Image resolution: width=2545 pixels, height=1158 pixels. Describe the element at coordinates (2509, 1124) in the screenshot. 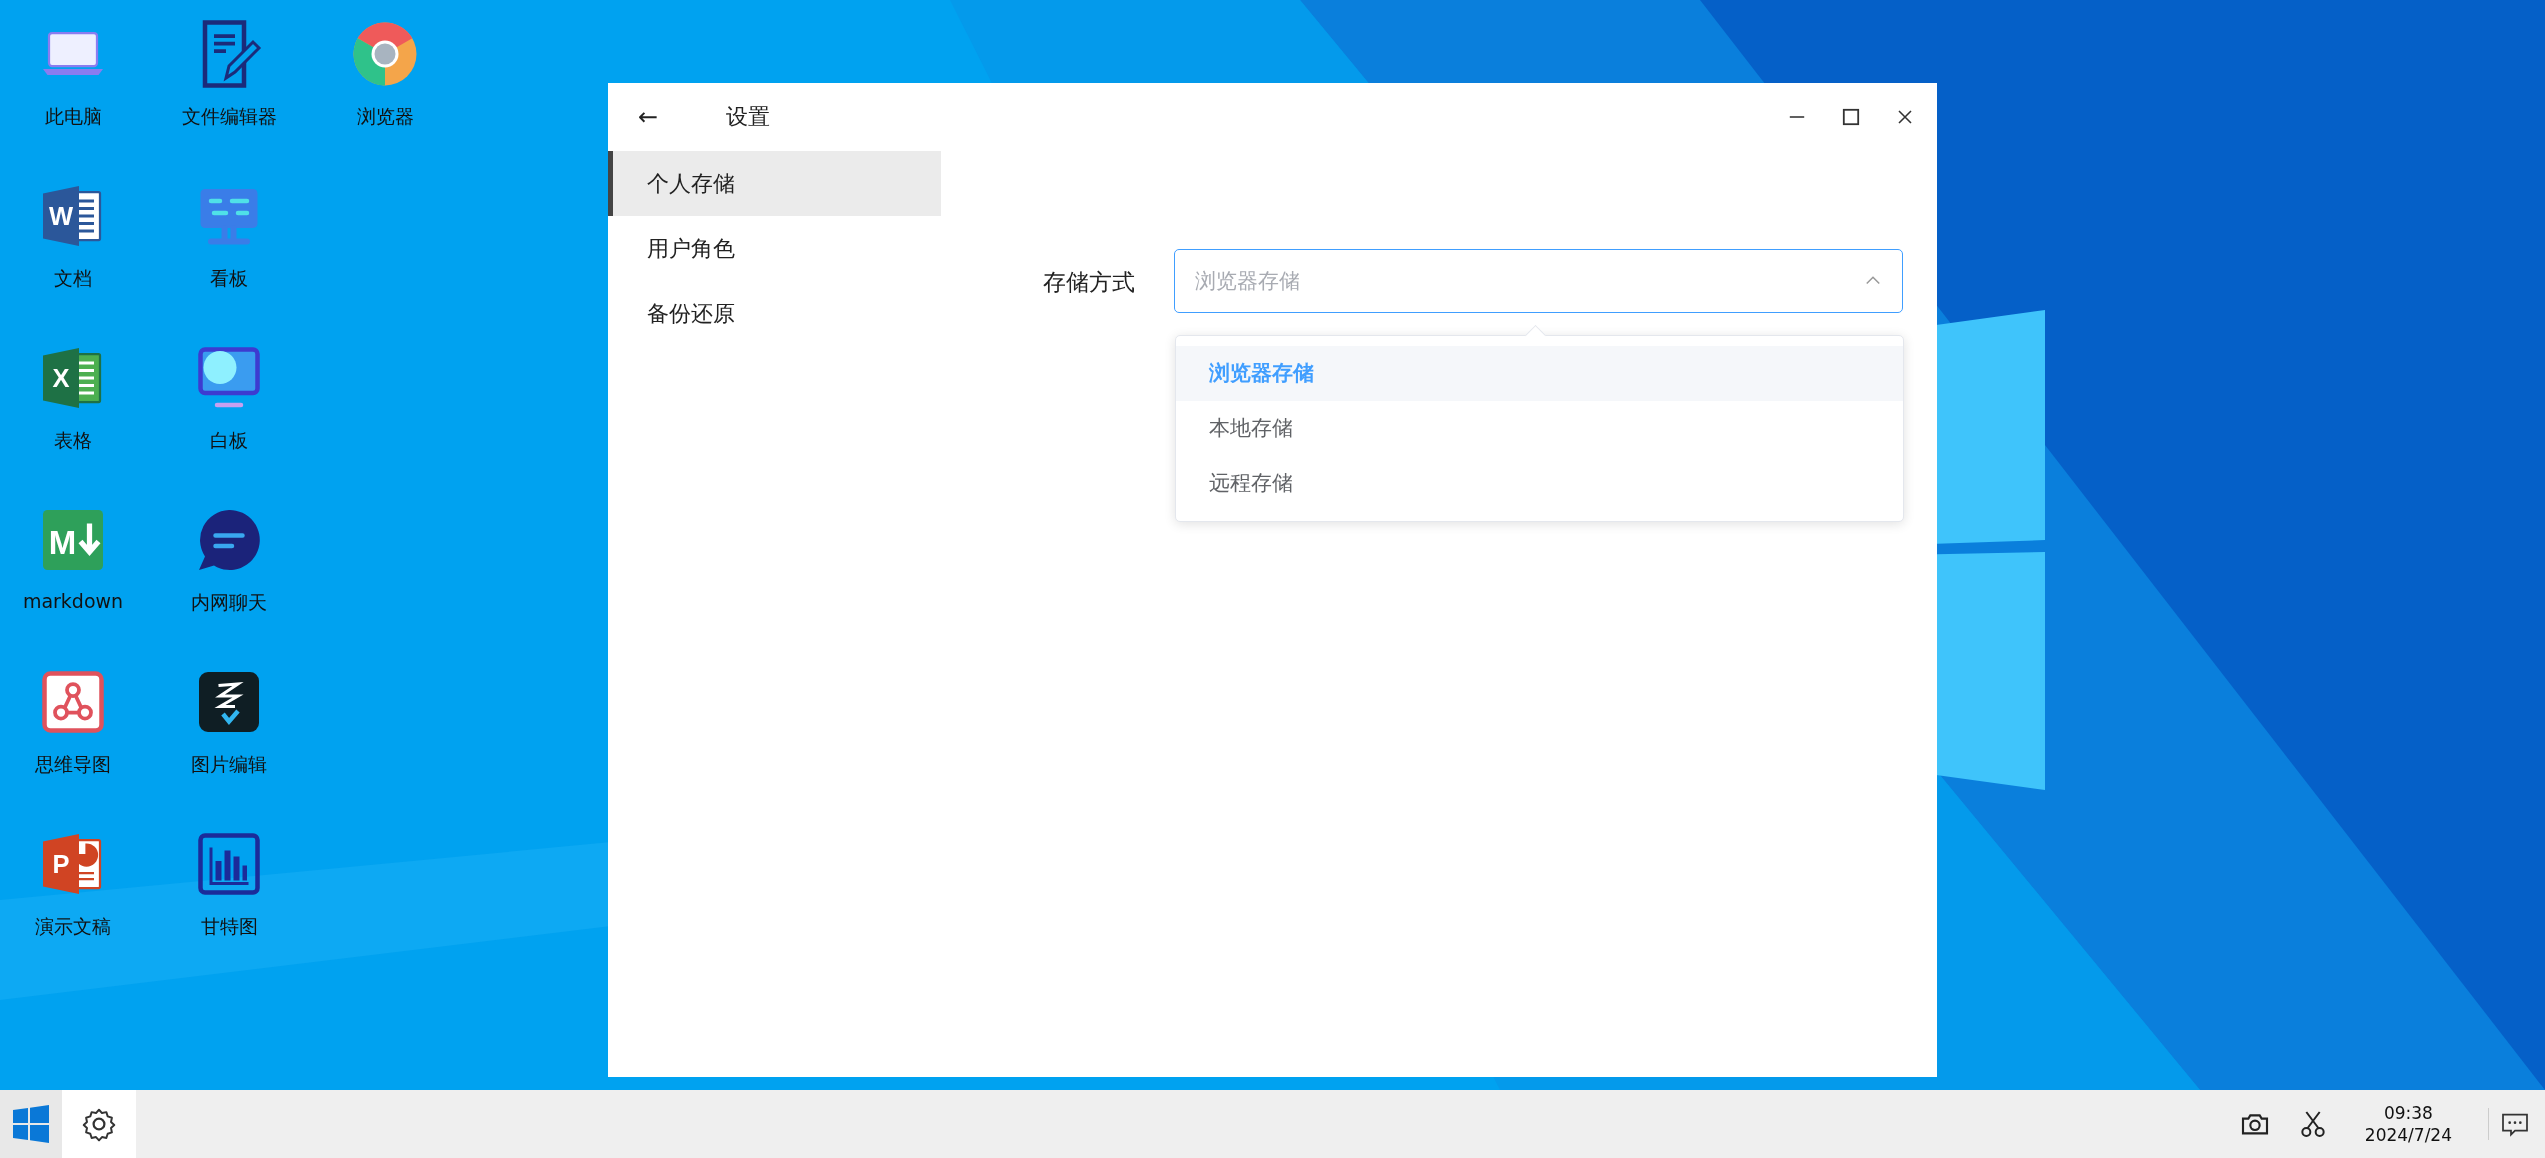

I see `notification-icon` at that location.